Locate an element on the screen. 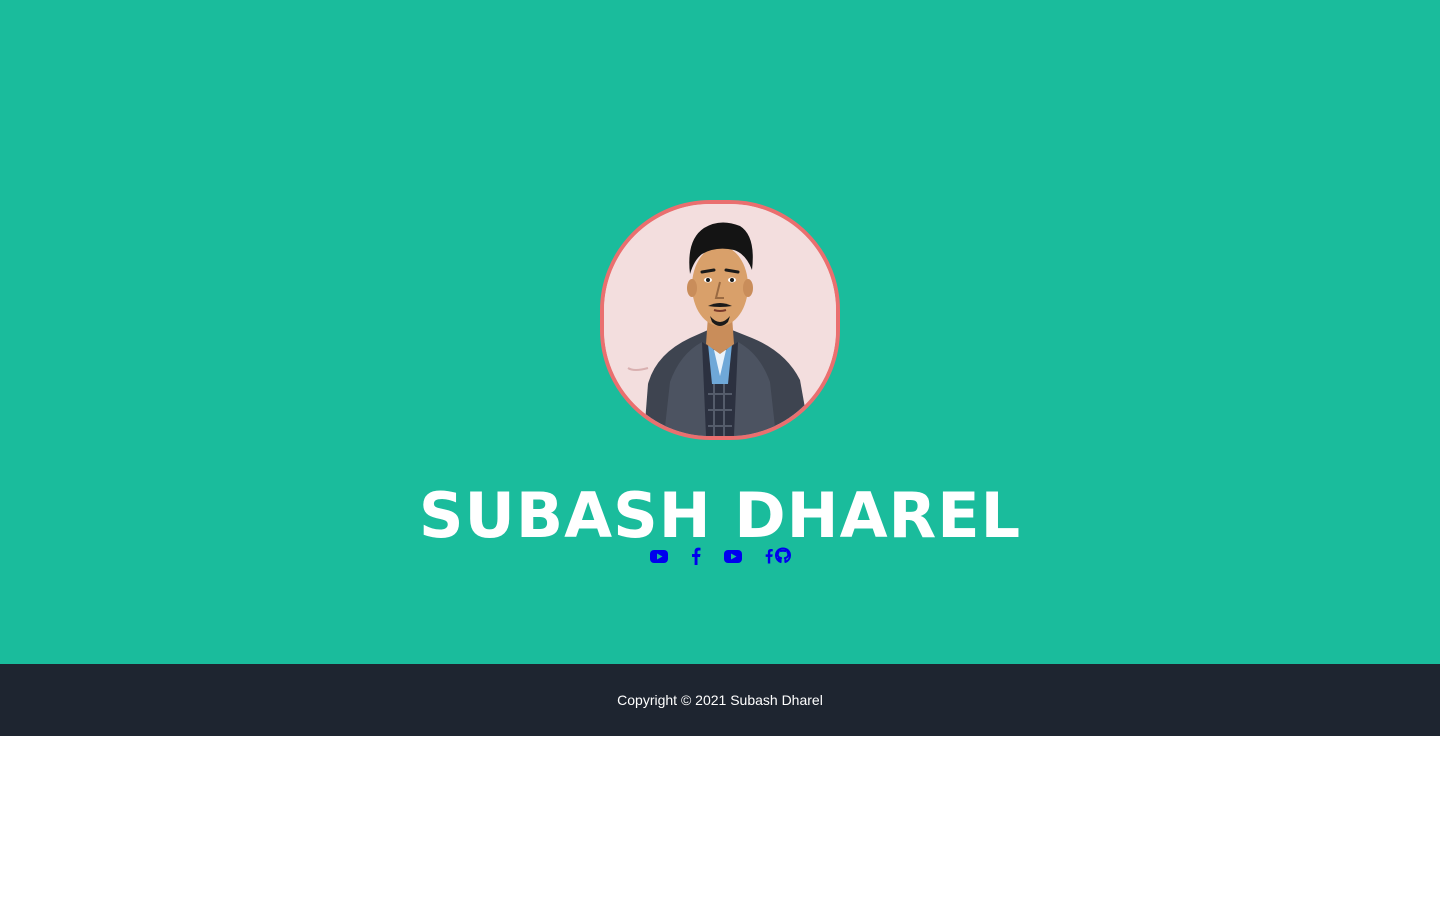 The image size is (1440, 900). social-links is located at coordinates (720, 557).